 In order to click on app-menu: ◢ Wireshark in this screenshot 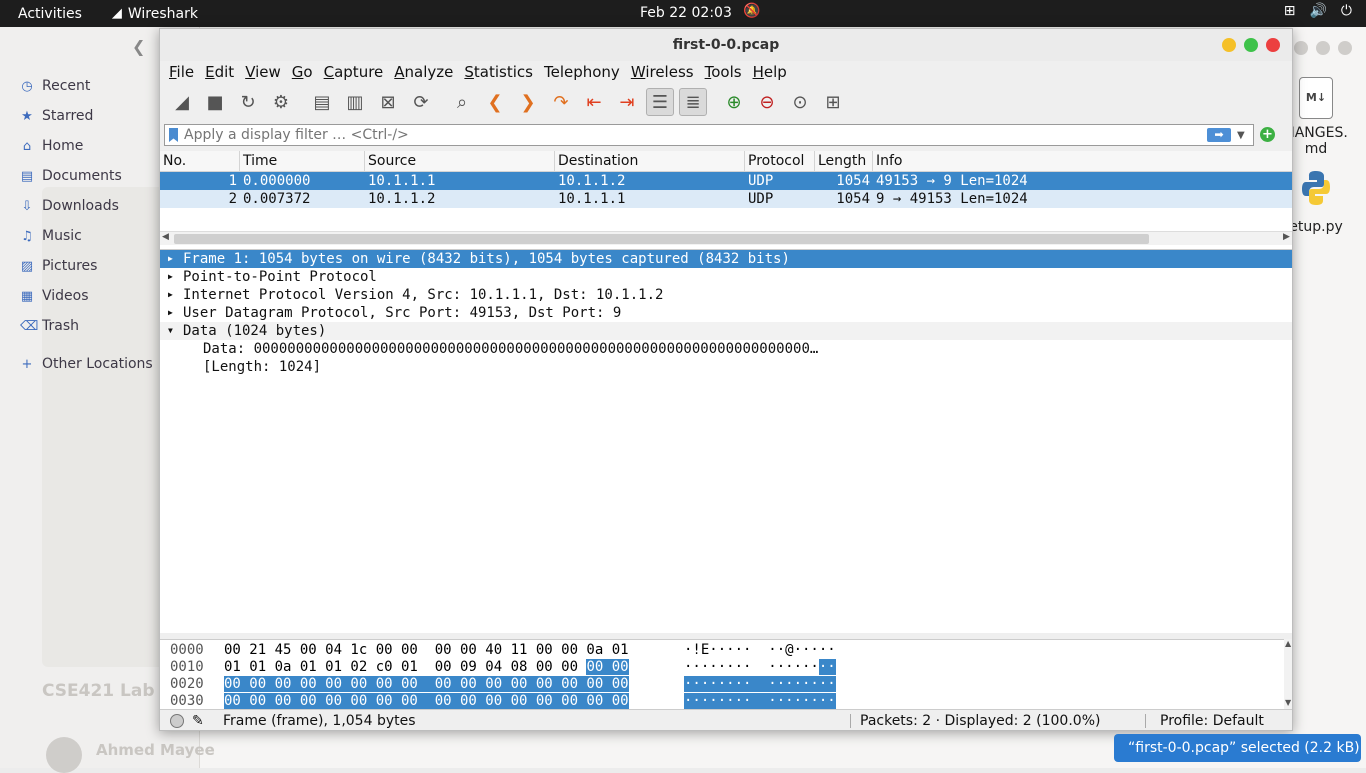, I will do `click(155, 14)`.